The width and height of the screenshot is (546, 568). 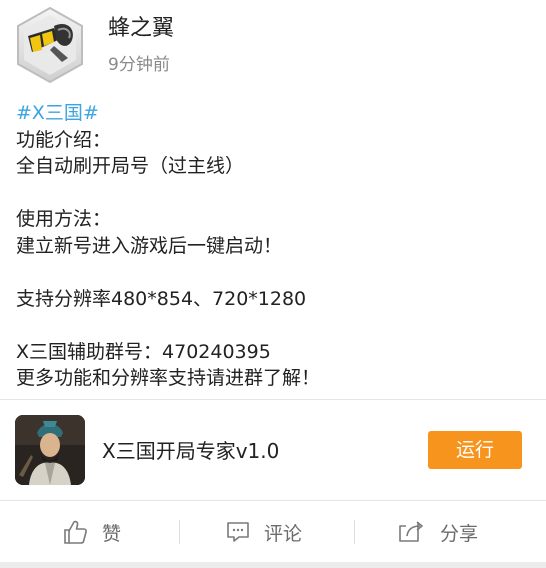 What do you see at coordinates (238, 532) in the screenshot?
I see `comment-icon` at bounding box center [238, 532].